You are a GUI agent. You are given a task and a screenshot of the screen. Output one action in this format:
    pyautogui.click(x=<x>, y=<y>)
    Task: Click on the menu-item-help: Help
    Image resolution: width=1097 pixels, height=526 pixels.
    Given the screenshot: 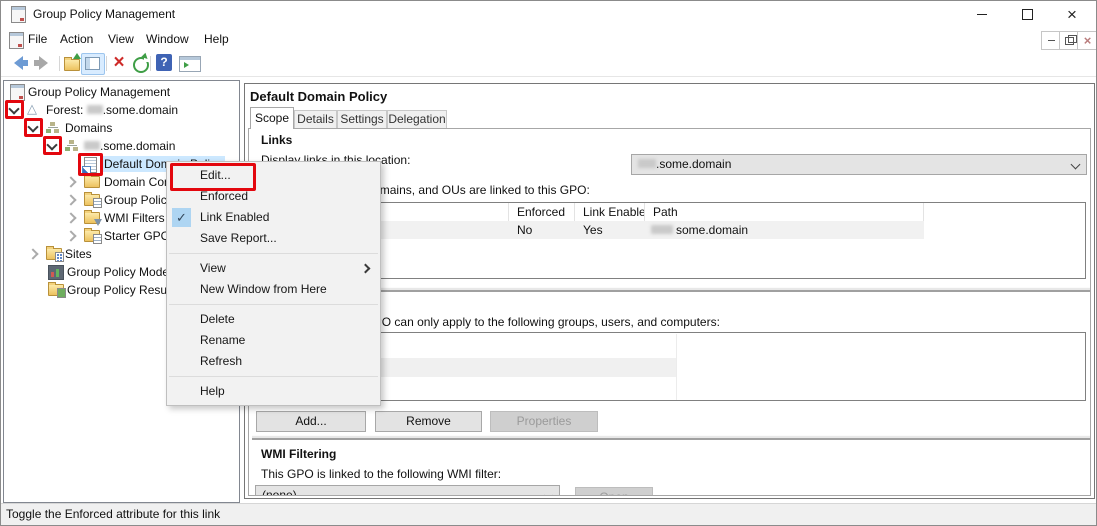 What is the action you would take?
    pyautogui.click(x=273, y=391)
    